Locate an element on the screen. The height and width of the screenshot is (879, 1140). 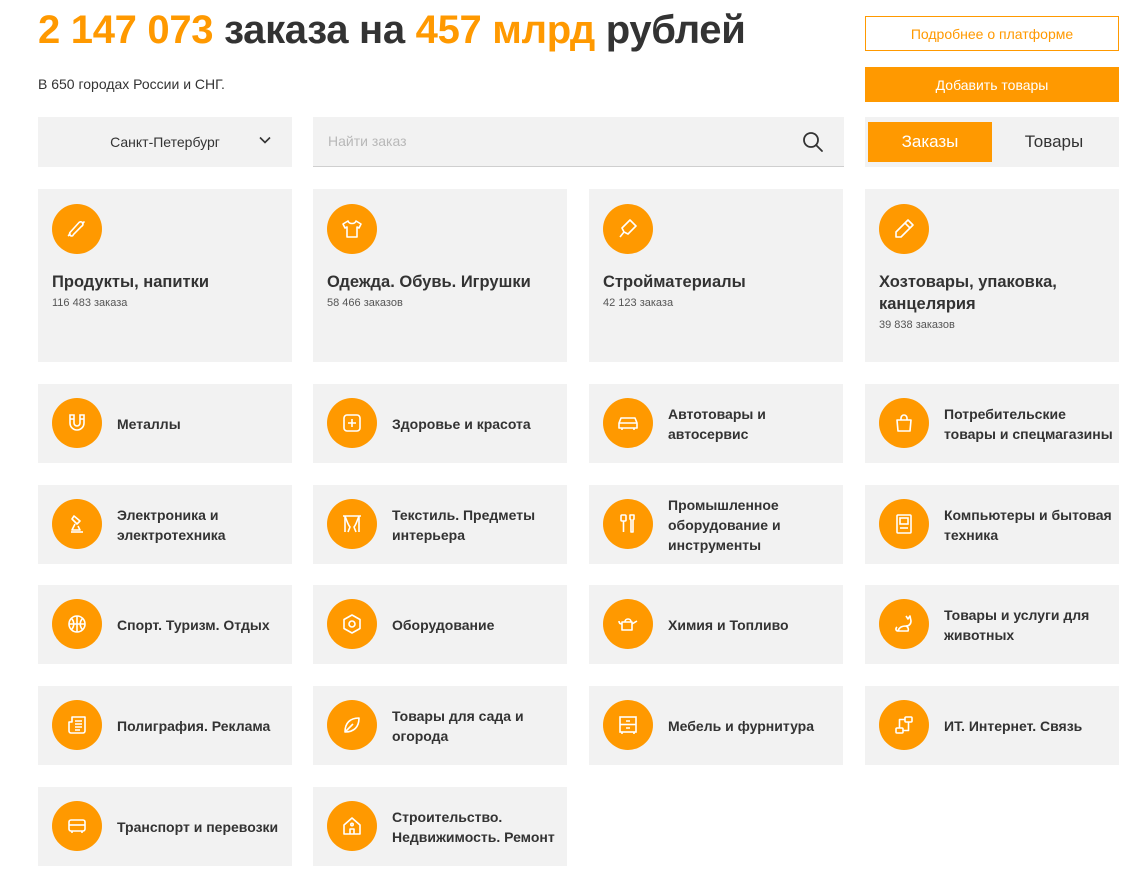
category-title: Оборудование is located at coordinates (443, 624).